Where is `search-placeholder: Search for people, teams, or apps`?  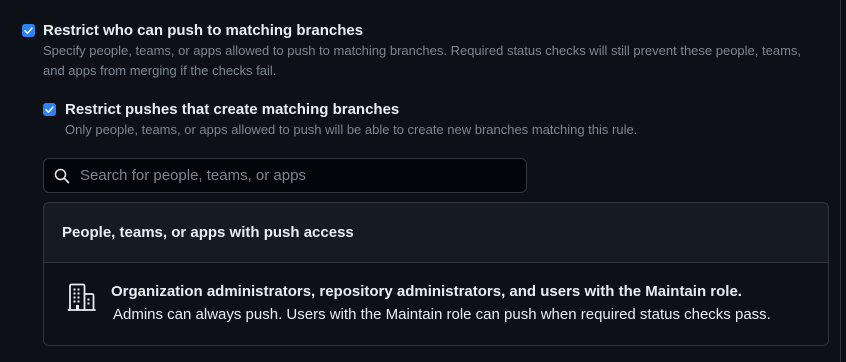
search-placeholder: Search for people, teams, or apps is located at coordinates (193, 175).